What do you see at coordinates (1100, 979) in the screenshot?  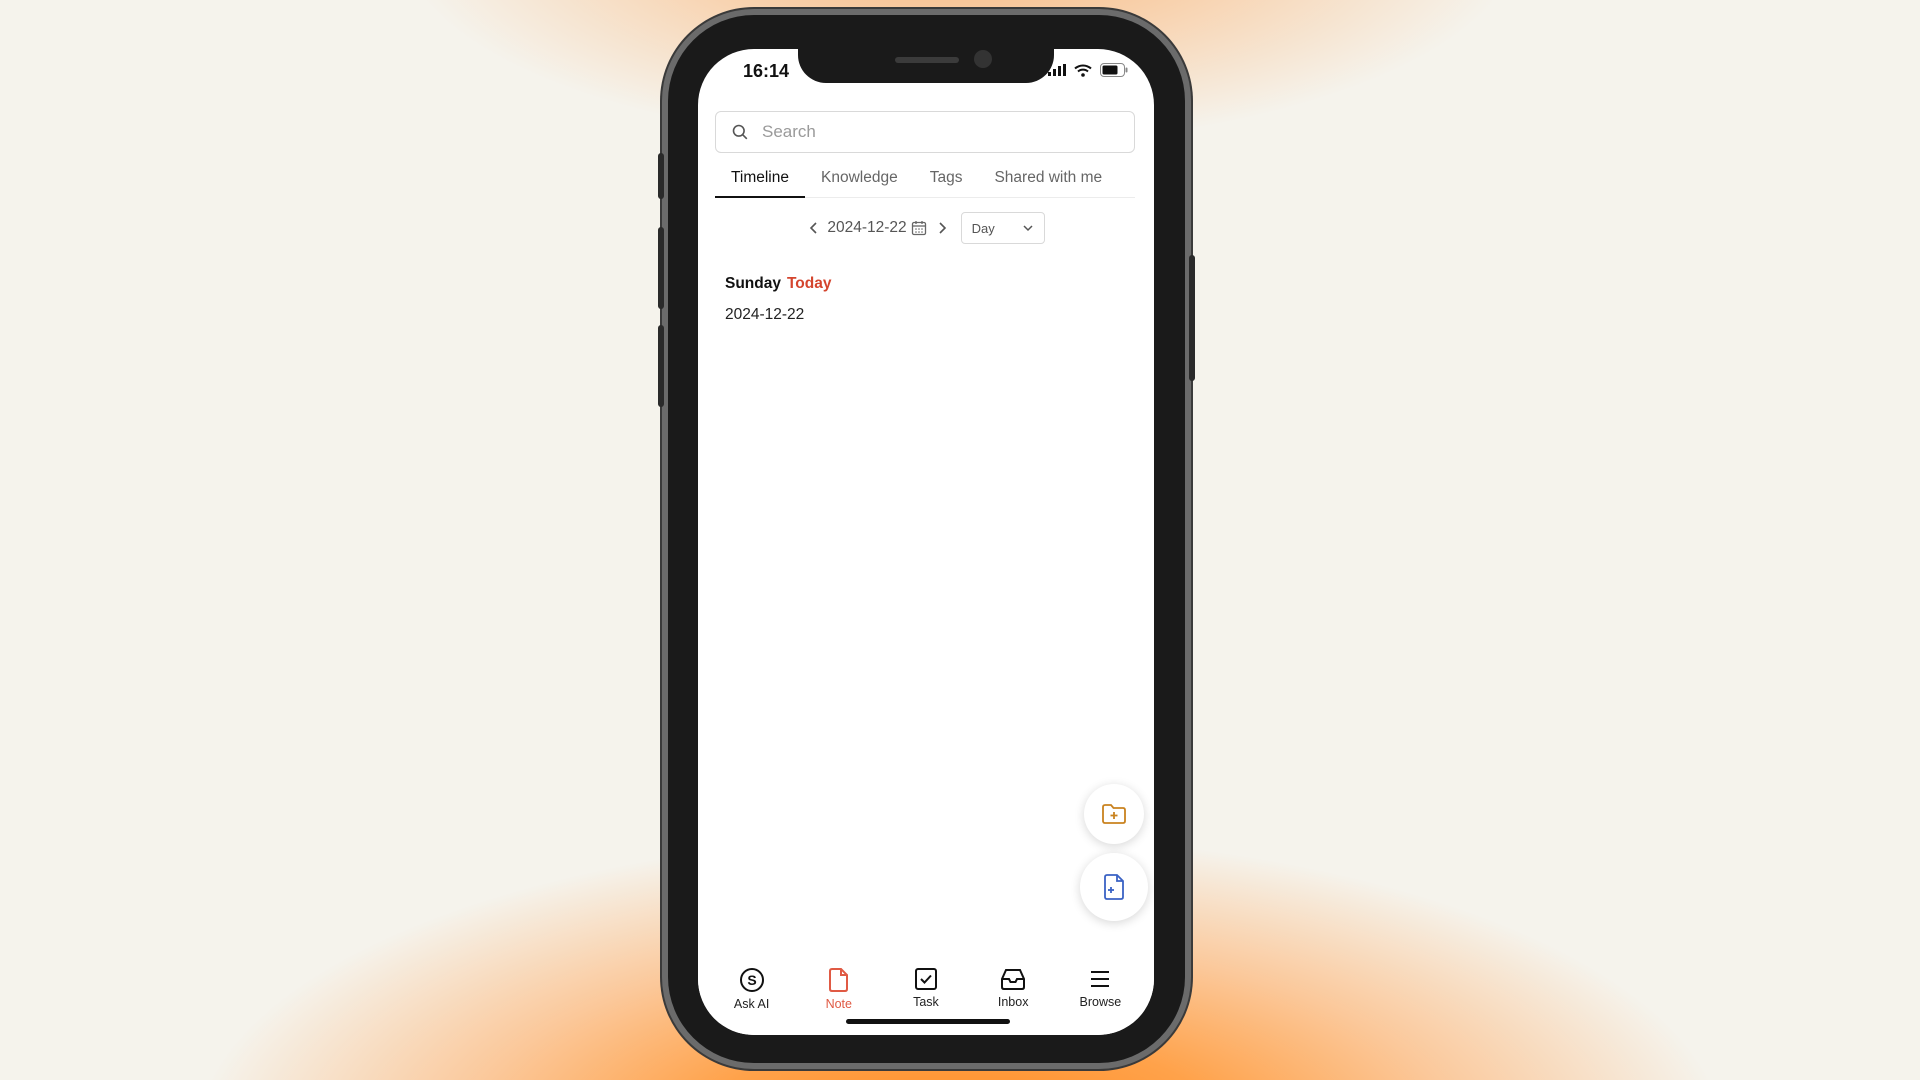 I see `browse-icon` at bounding box center [1100, 979].